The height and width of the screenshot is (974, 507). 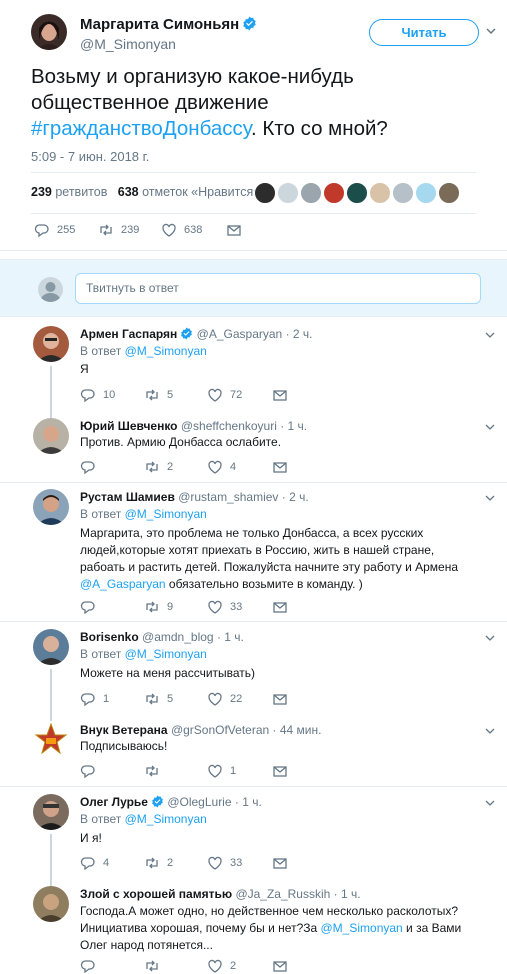 What do you see at coordinates (240, 334) in the screenshot?
I see `reply-author-handle: @A_Gasparyan` at bounding box center [240, 334].